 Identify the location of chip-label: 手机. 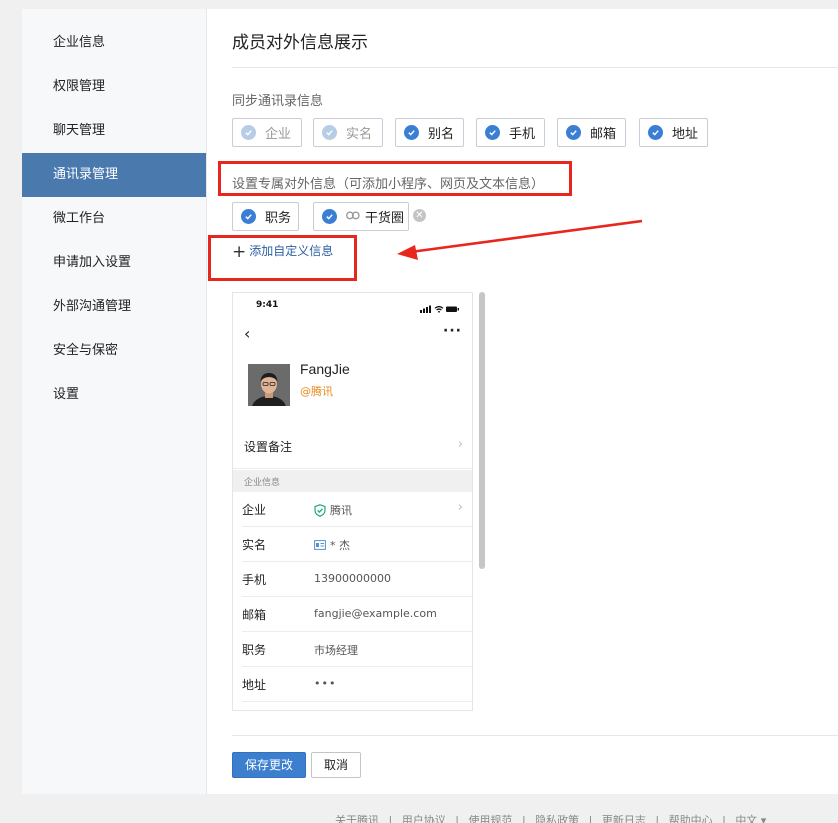
(522, 134).